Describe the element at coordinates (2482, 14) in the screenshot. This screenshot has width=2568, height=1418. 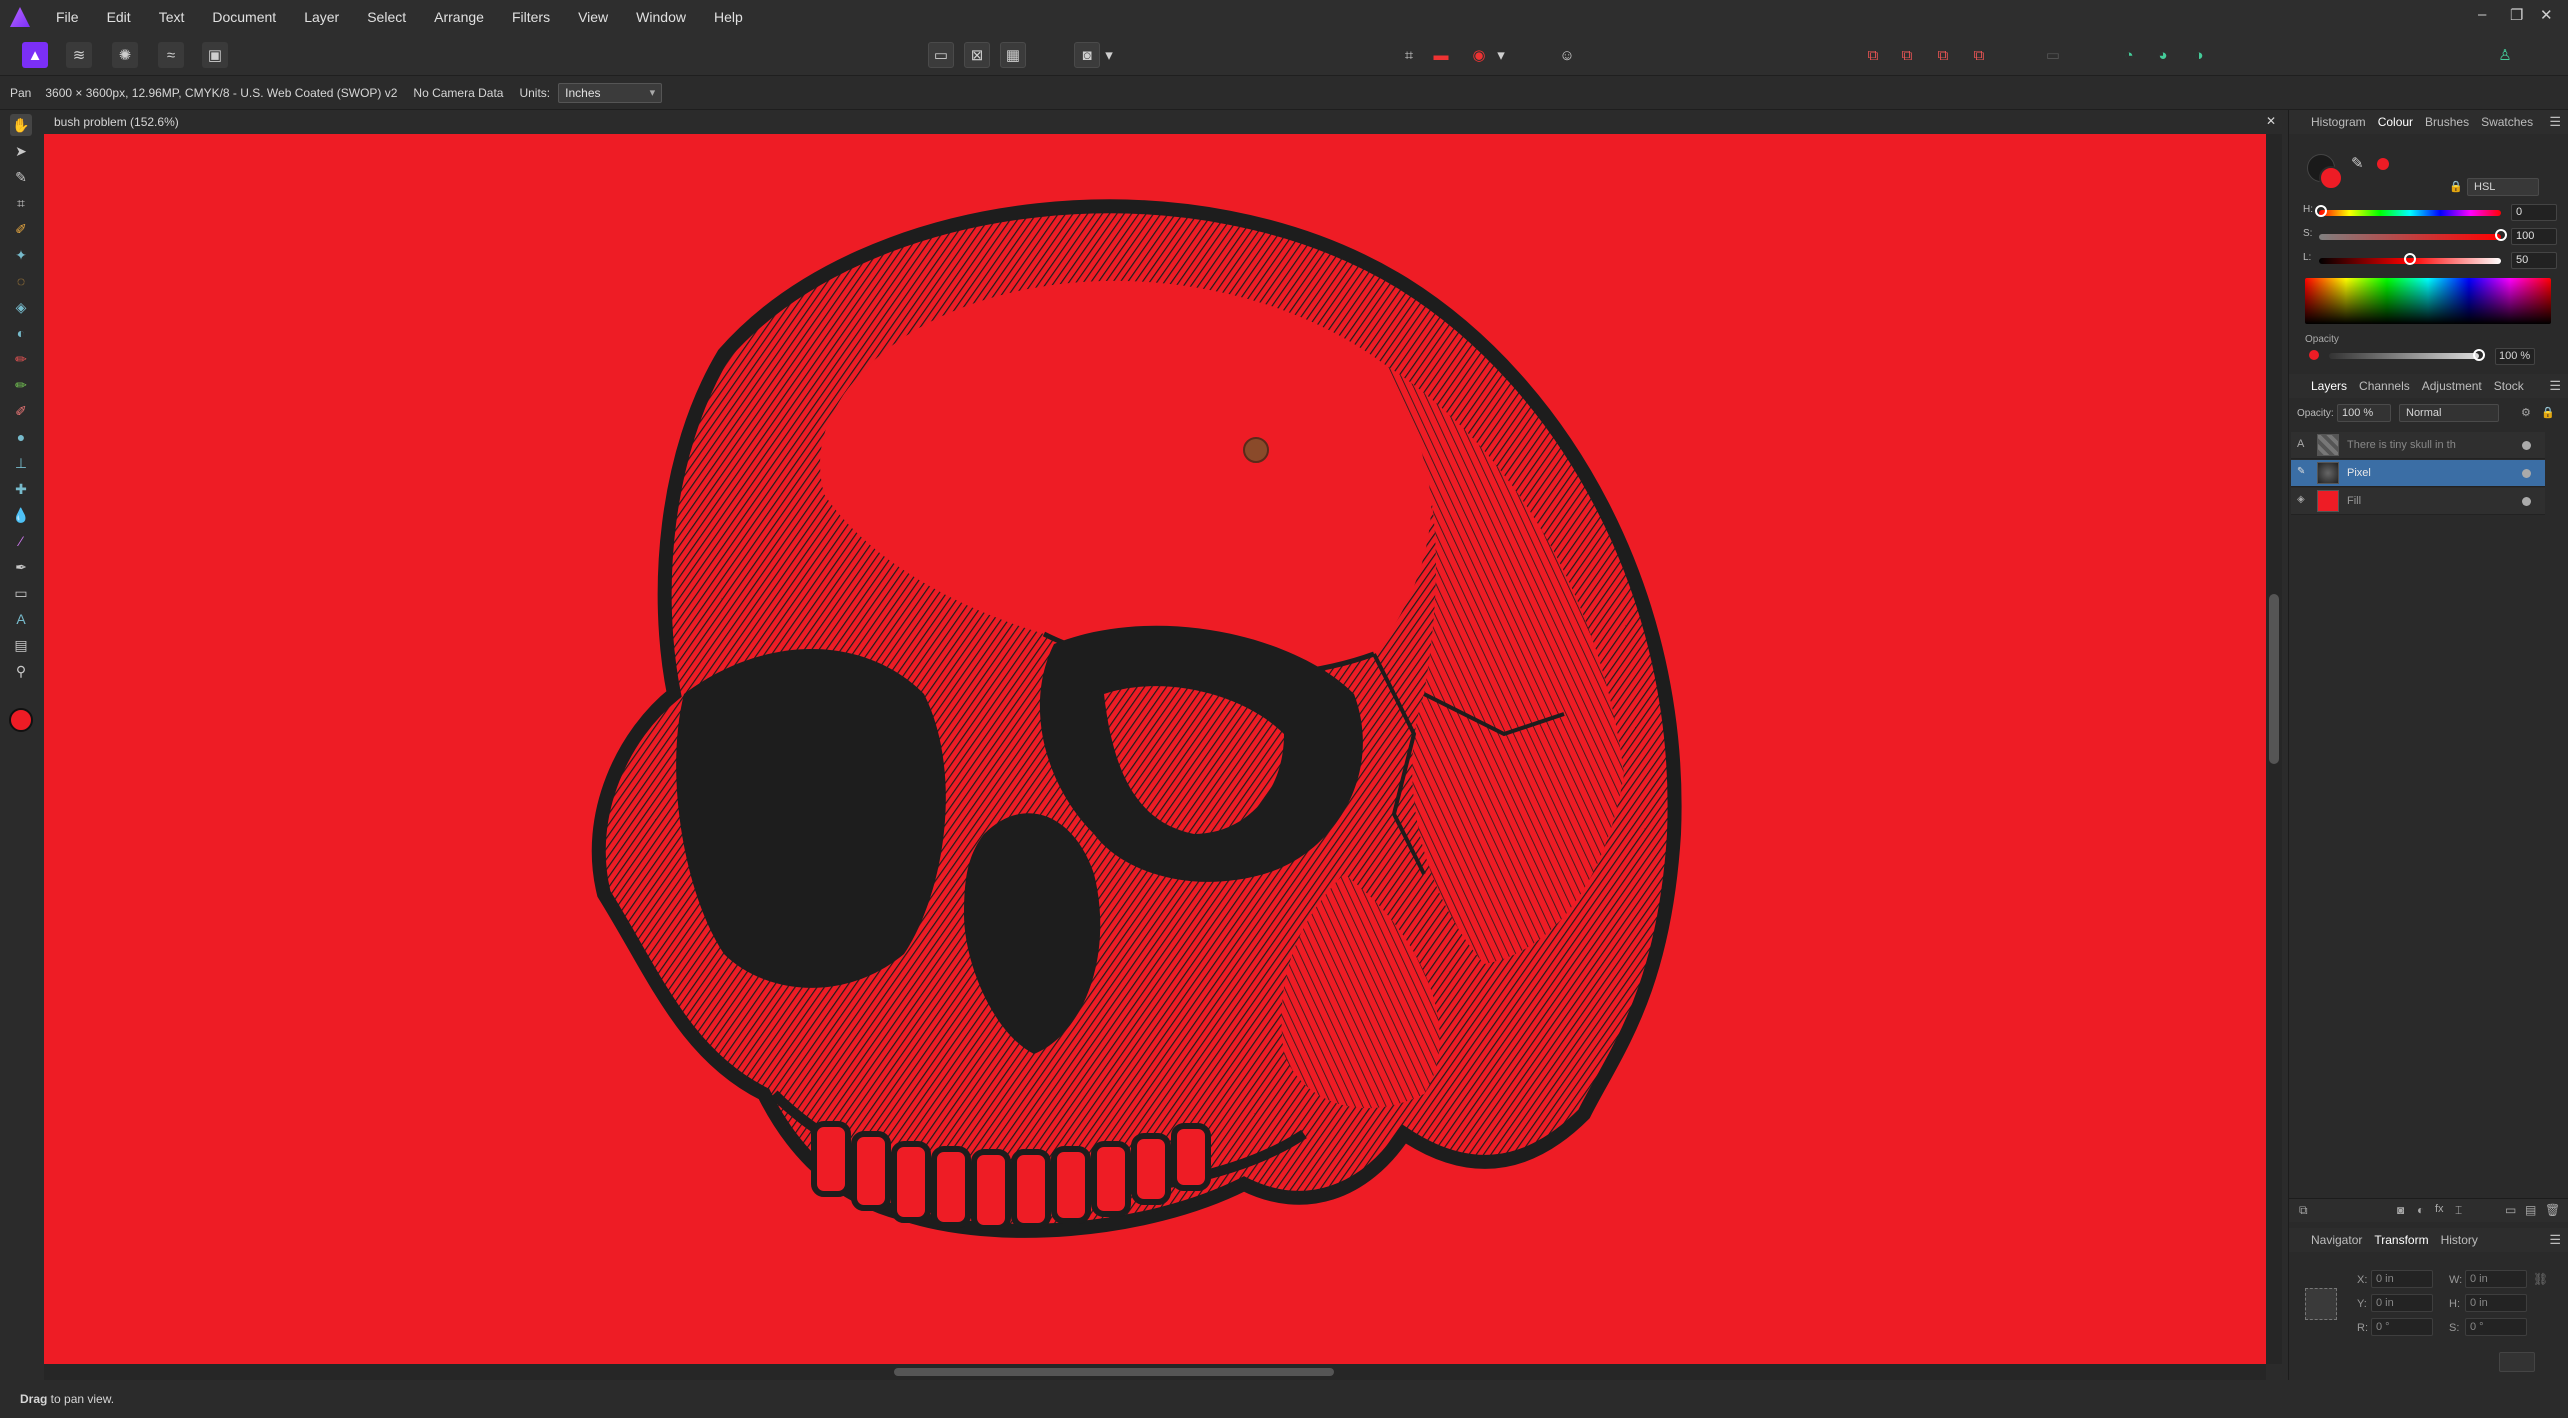
I see `minimize-button: –` at that location.